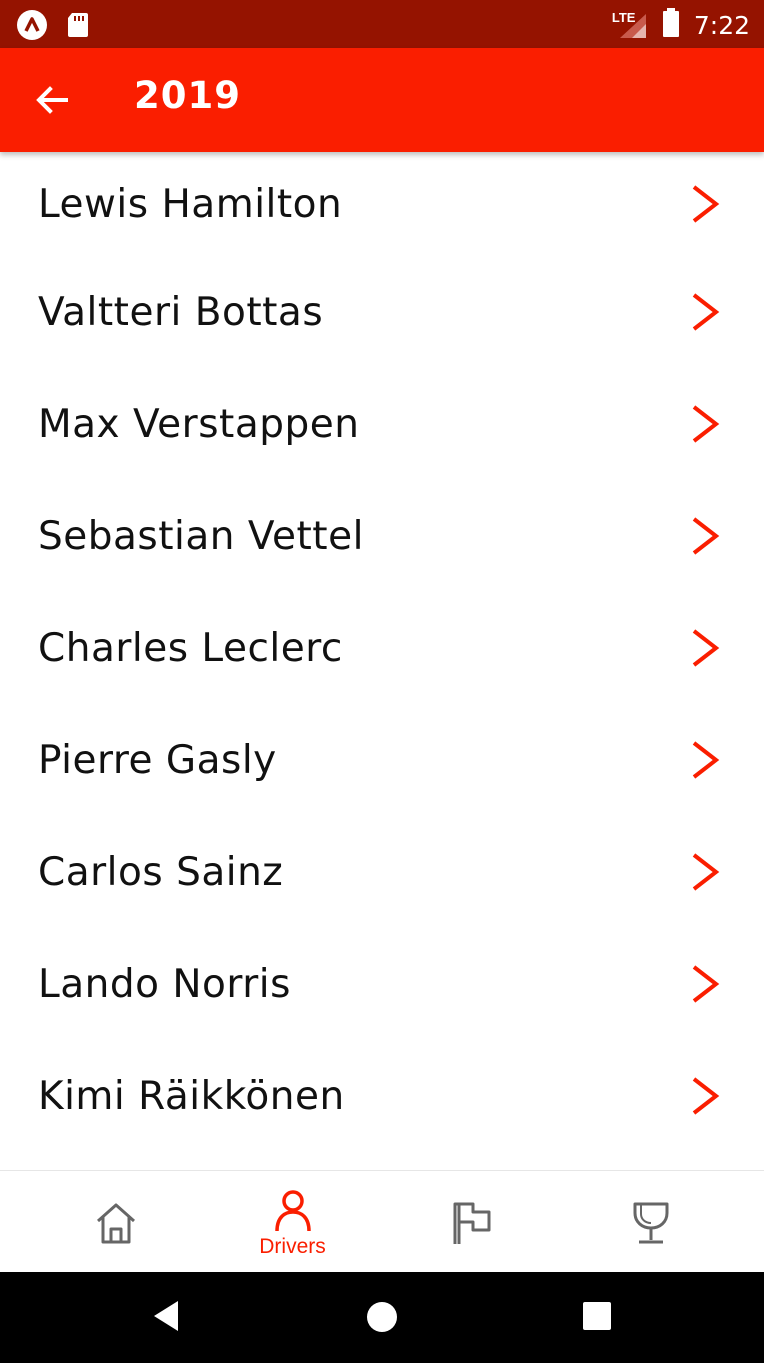  Describe the element at coordinates (382, 312) in the screenshot. I see `driver-list-item: Valtteri Bottas` at that location.